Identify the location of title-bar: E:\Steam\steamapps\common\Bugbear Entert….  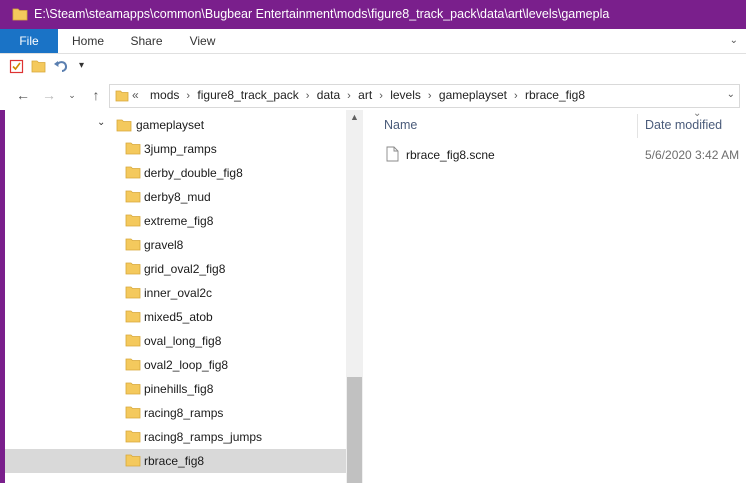
(373, 14).